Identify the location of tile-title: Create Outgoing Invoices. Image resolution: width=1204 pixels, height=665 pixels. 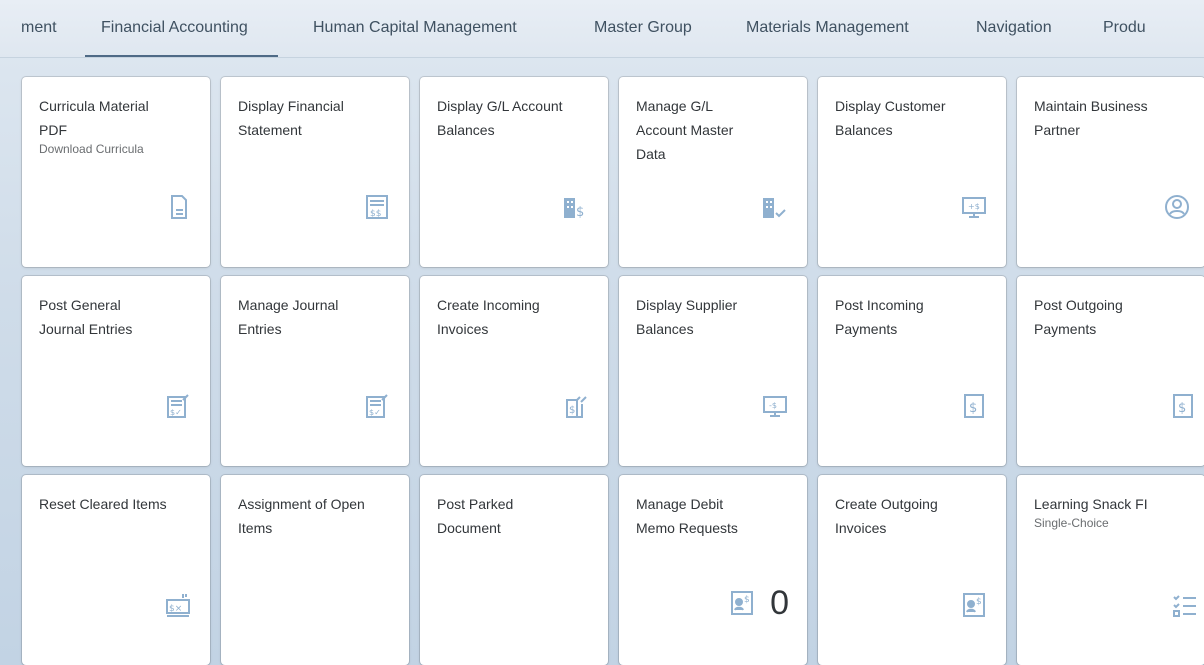
(886, 516).